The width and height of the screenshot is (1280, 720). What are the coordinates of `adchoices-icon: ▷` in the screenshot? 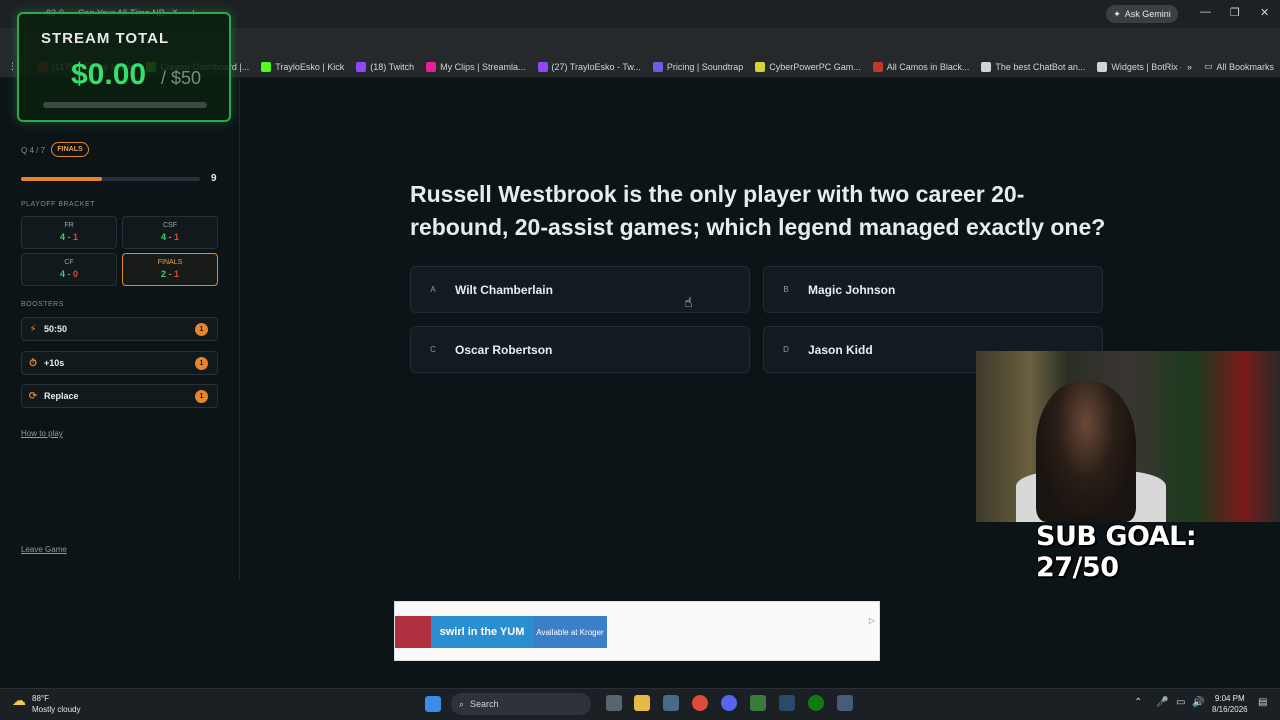 It's located at (872, 620).